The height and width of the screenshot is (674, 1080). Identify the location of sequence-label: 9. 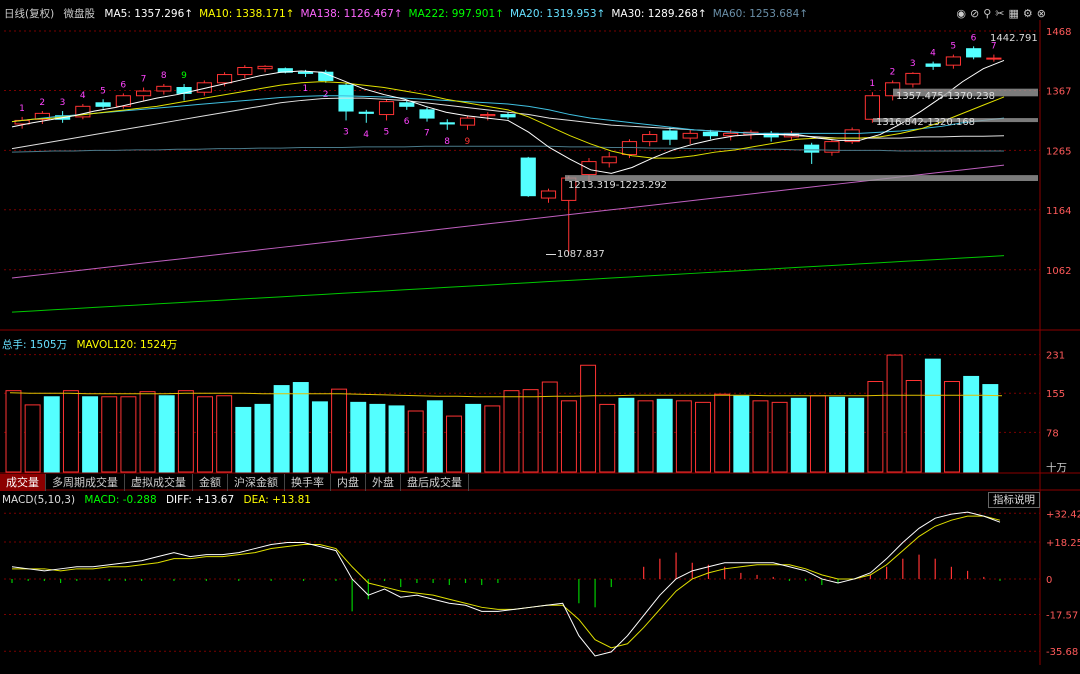
(468, 142).